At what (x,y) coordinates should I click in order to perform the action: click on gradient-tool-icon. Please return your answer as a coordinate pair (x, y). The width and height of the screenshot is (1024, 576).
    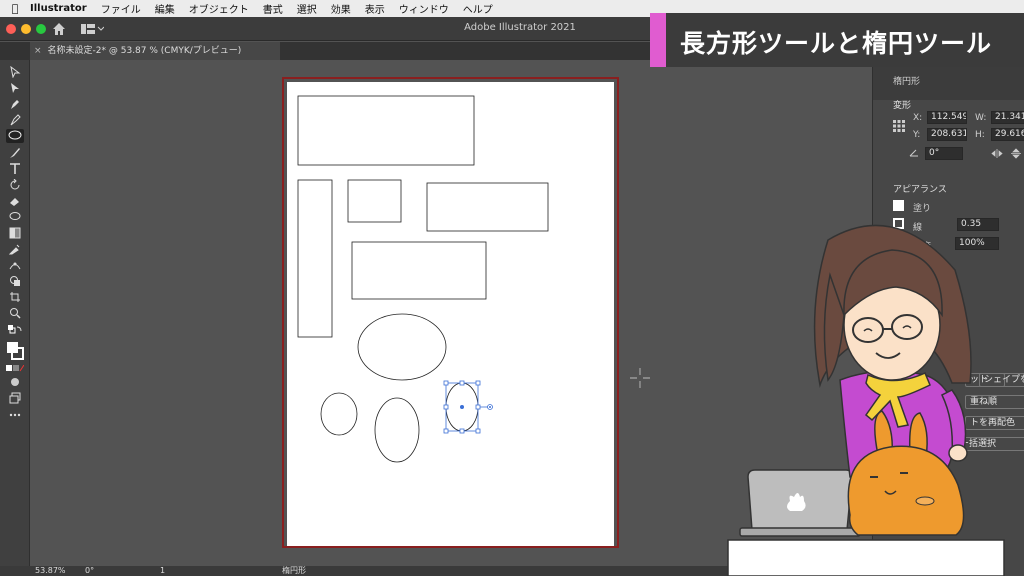
    Looking at the image, I should click on (15, 234).